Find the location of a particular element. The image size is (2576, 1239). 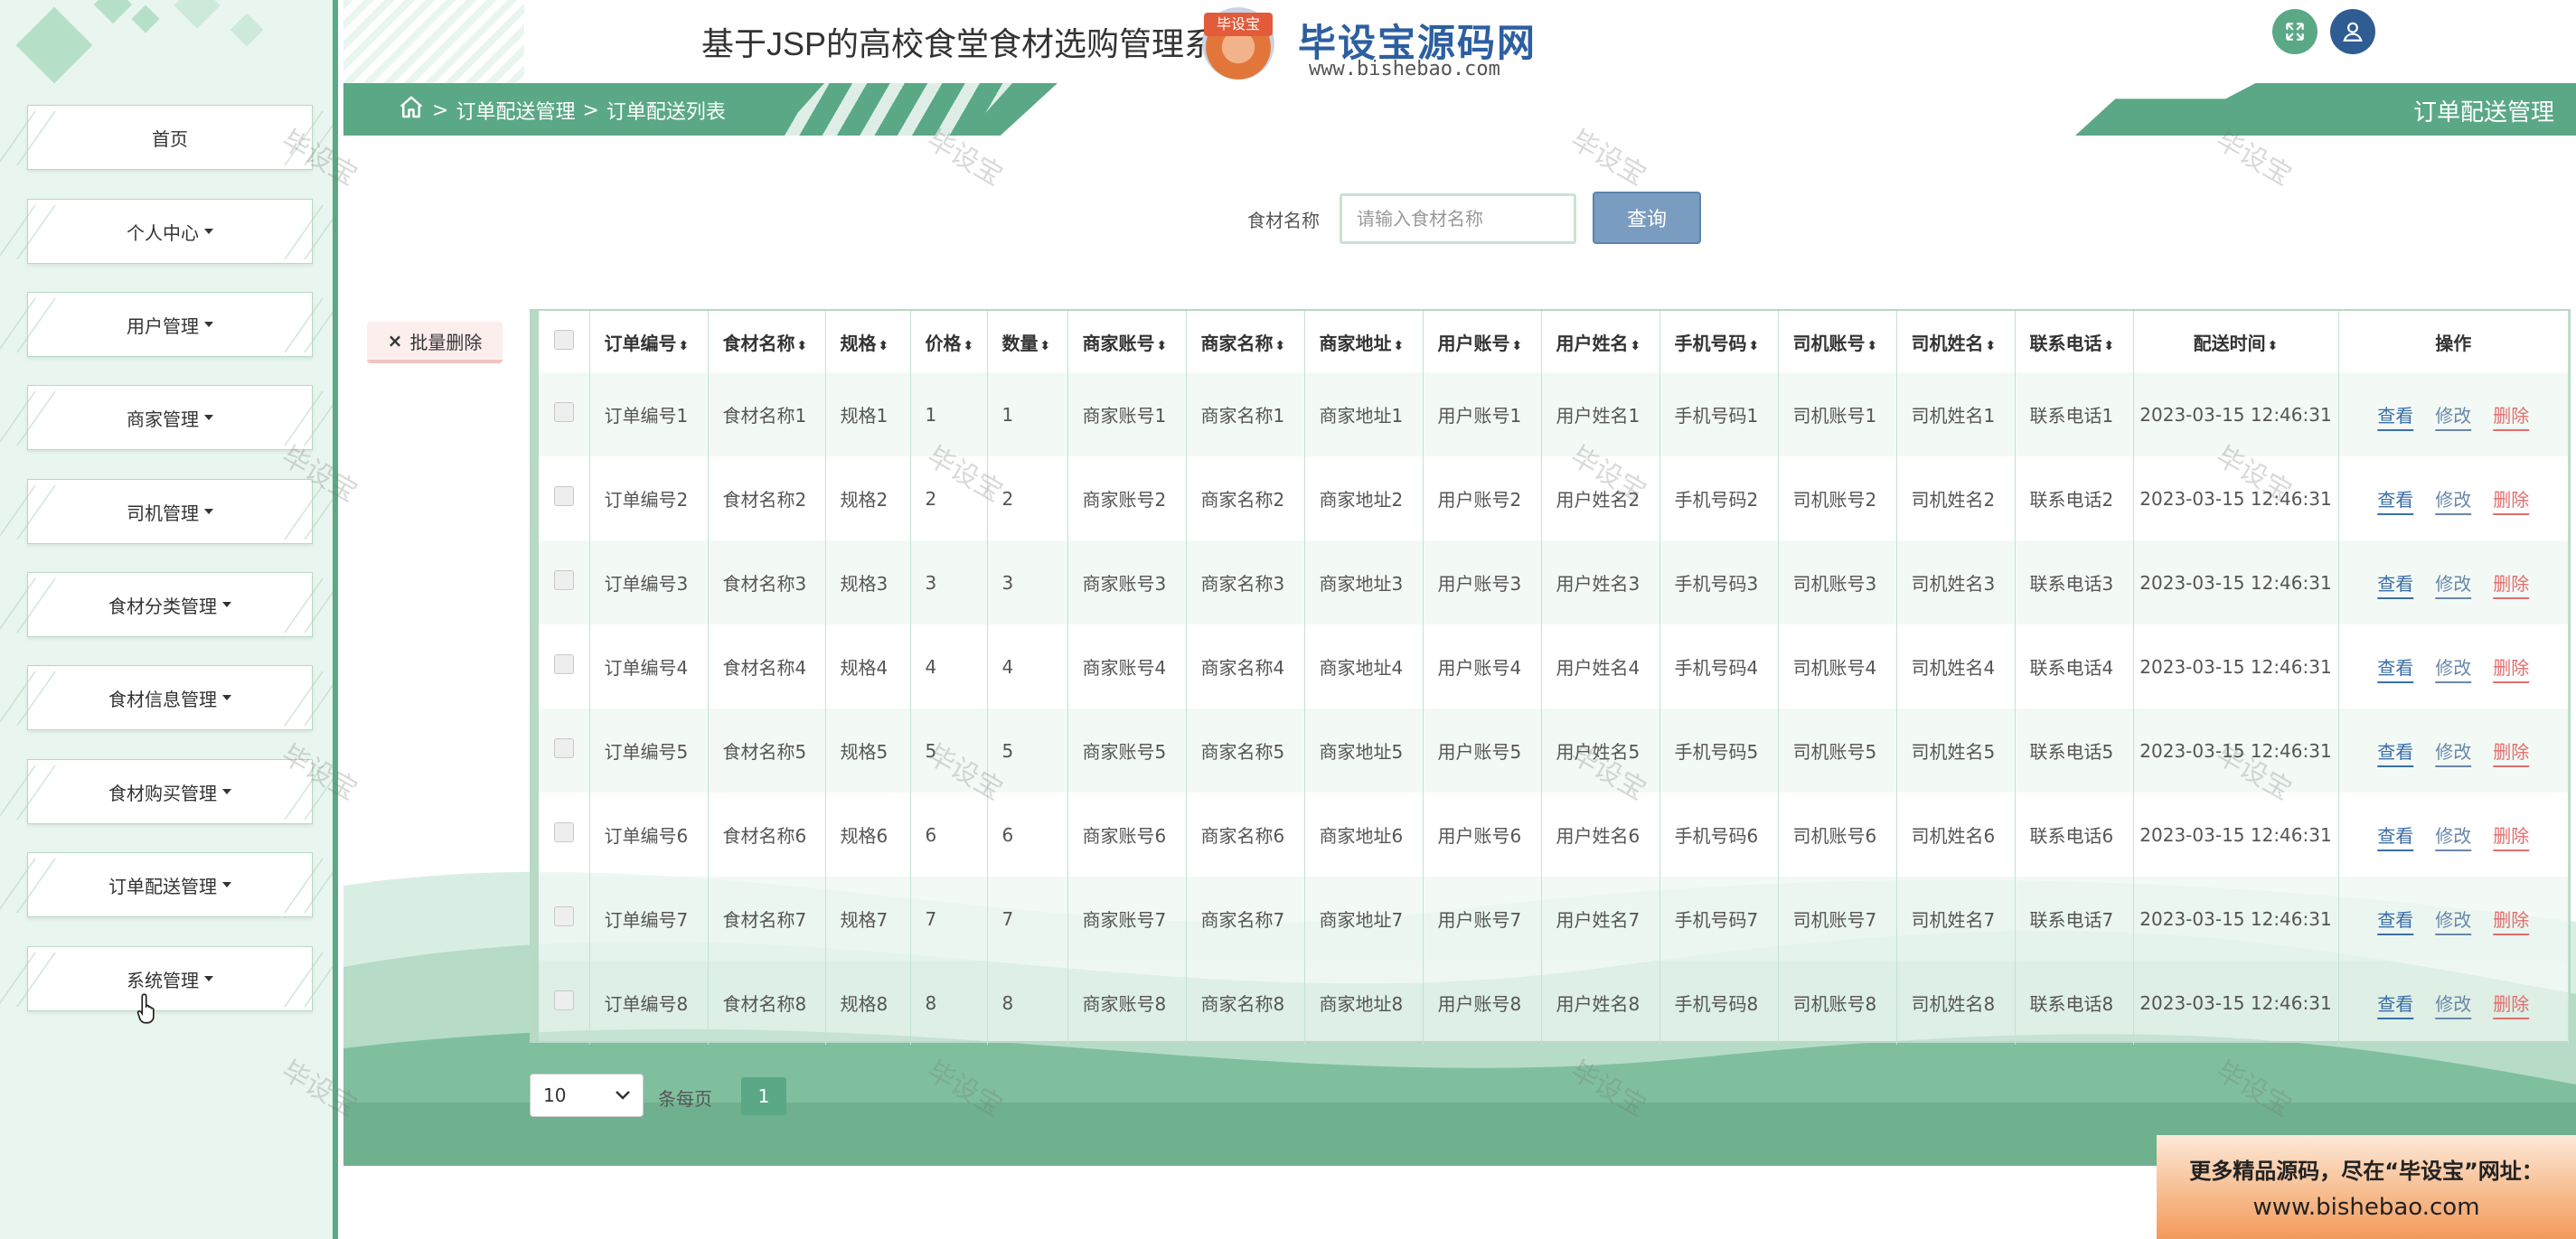

column-header: 司机账号 ⬍ is located at coordinates (1838, 341).